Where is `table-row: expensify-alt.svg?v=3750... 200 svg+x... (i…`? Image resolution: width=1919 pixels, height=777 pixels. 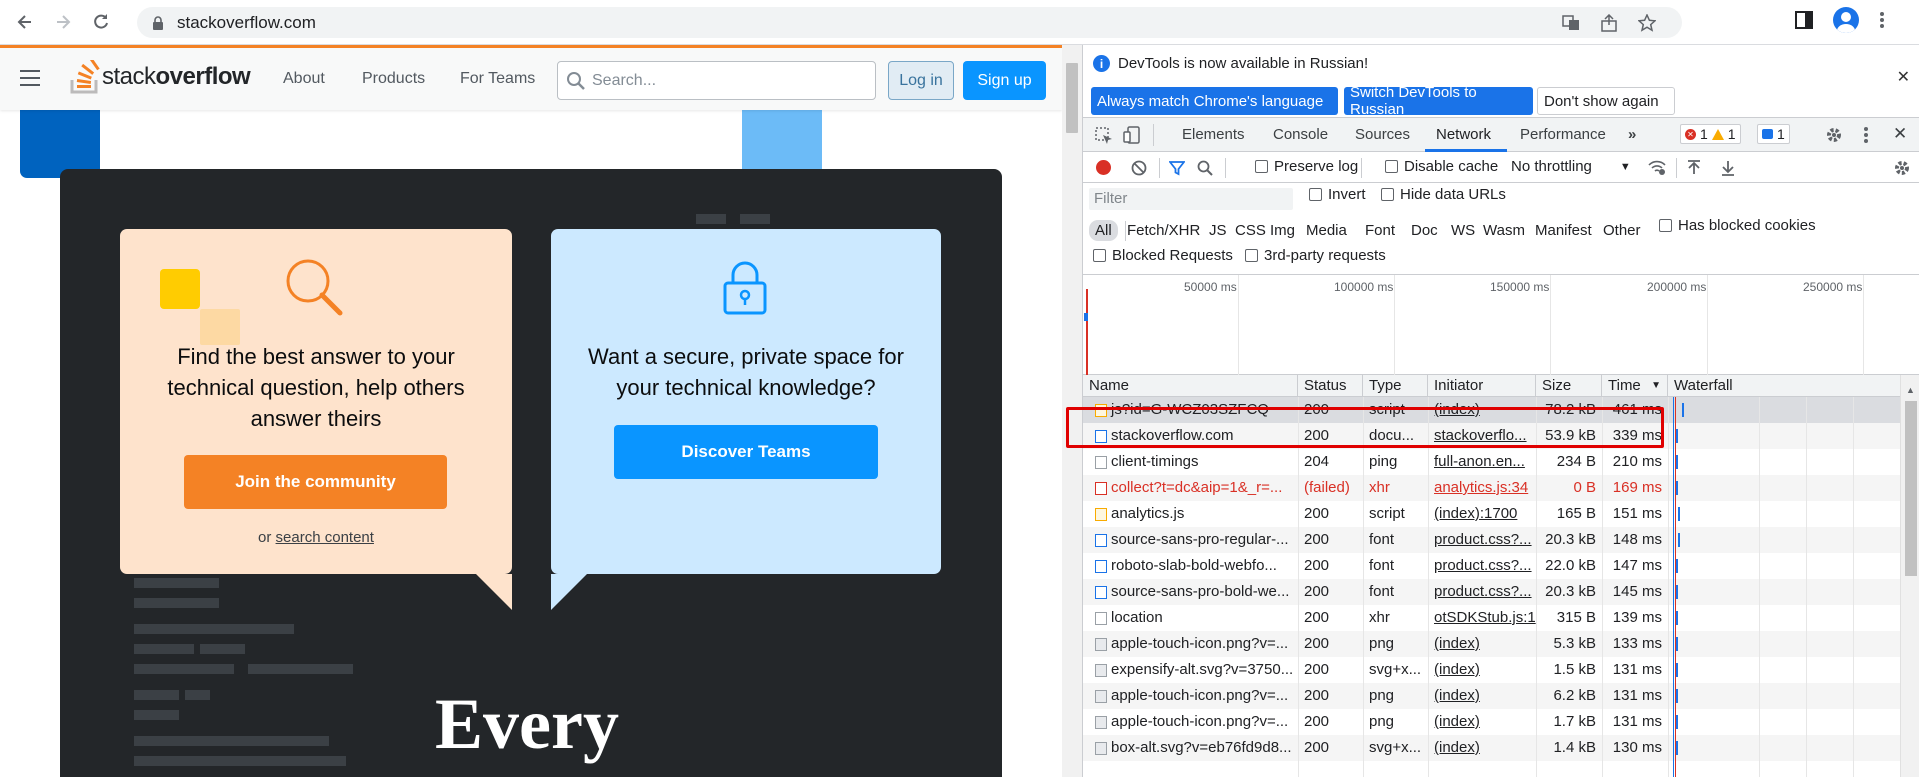 table-row: expensify-alt.svg?v=3750... 200 svg+x... (i… is located at coordinates (1491, 670).